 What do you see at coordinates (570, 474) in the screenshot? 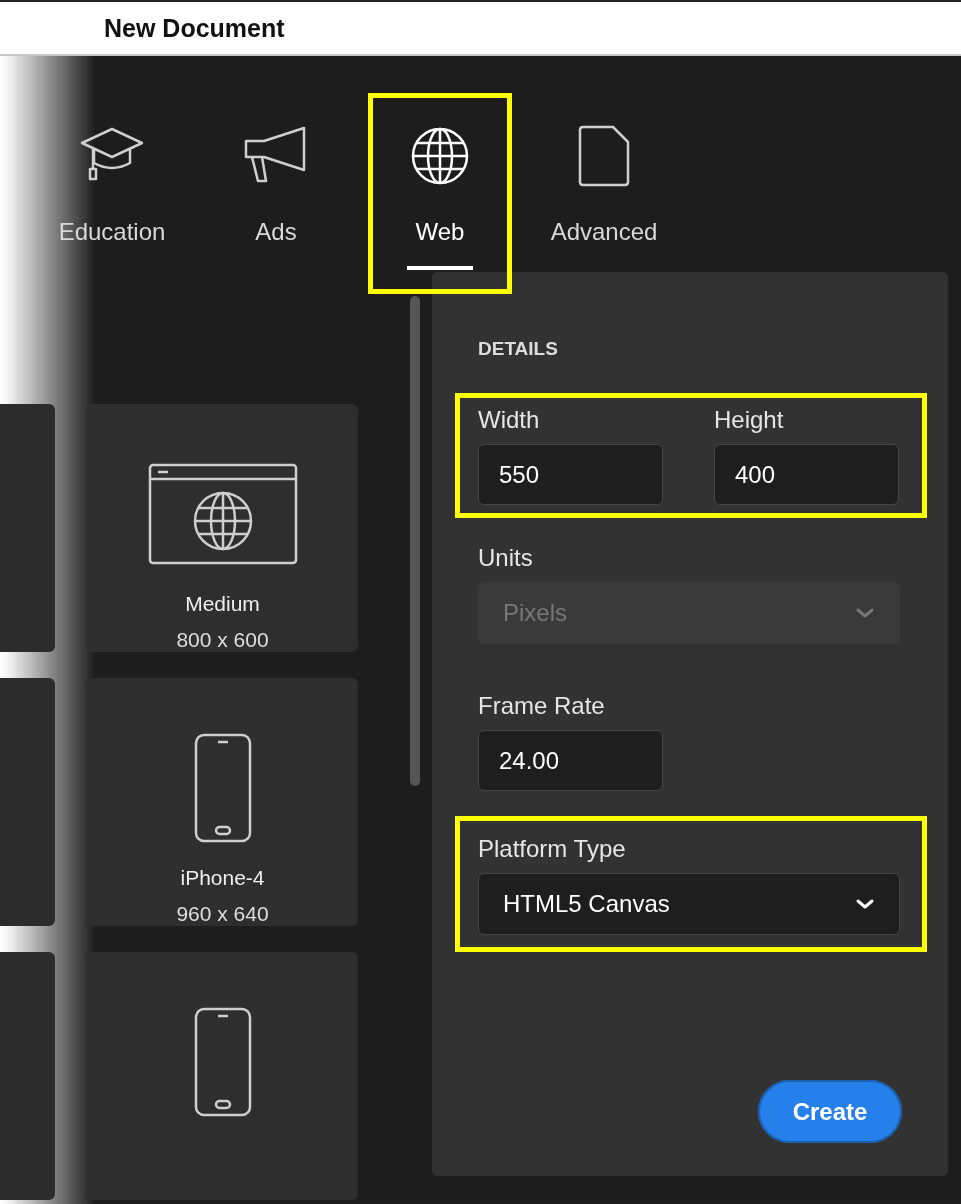
I see `input-field: 550` at bounding box center [570, 474].